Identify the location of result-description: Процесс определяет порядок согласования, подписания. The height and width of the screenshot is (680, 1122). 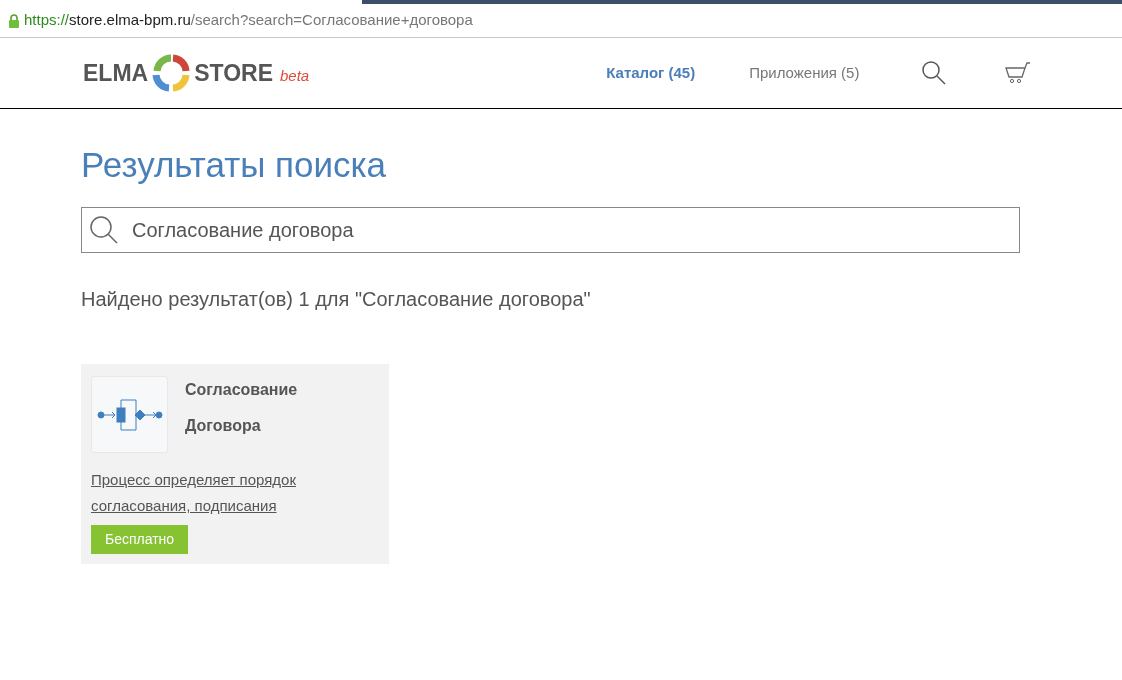
(235, 493).